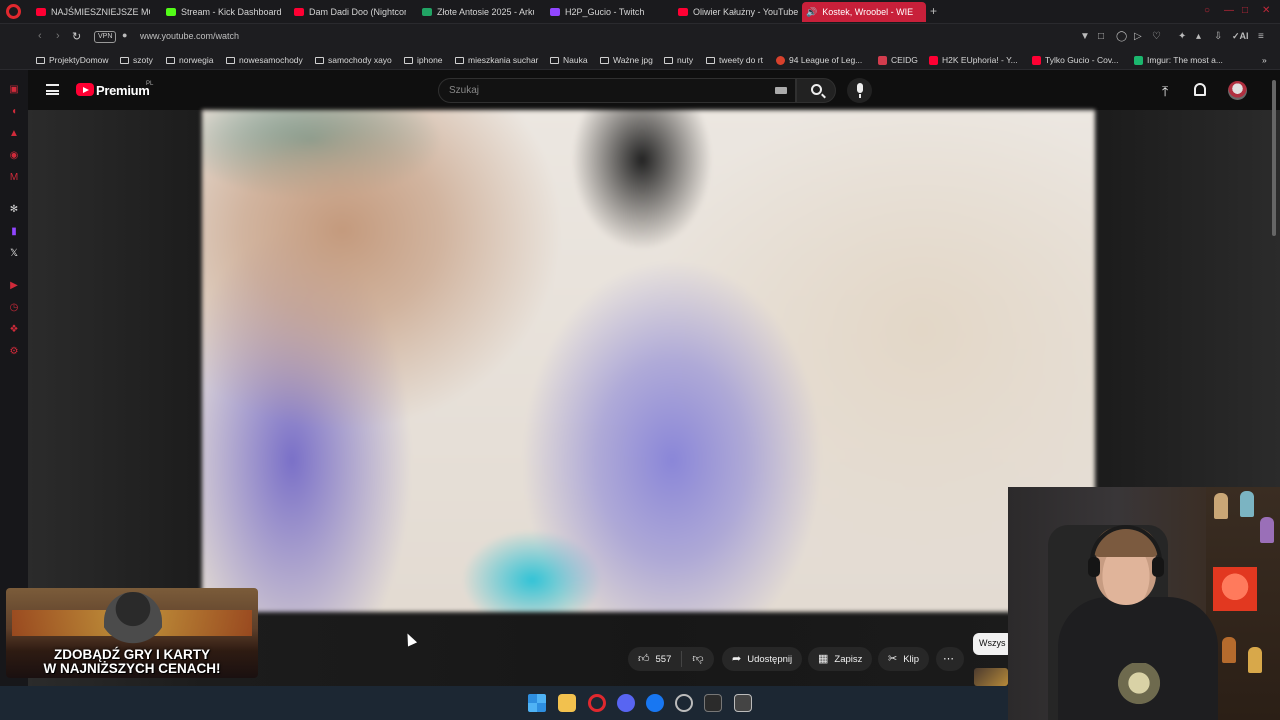 The image size is (1280, 720). What do you see at coordinates (1139, 688) in the screenshot?
I see `hoodie-print` at bounding box center [1139, 688].